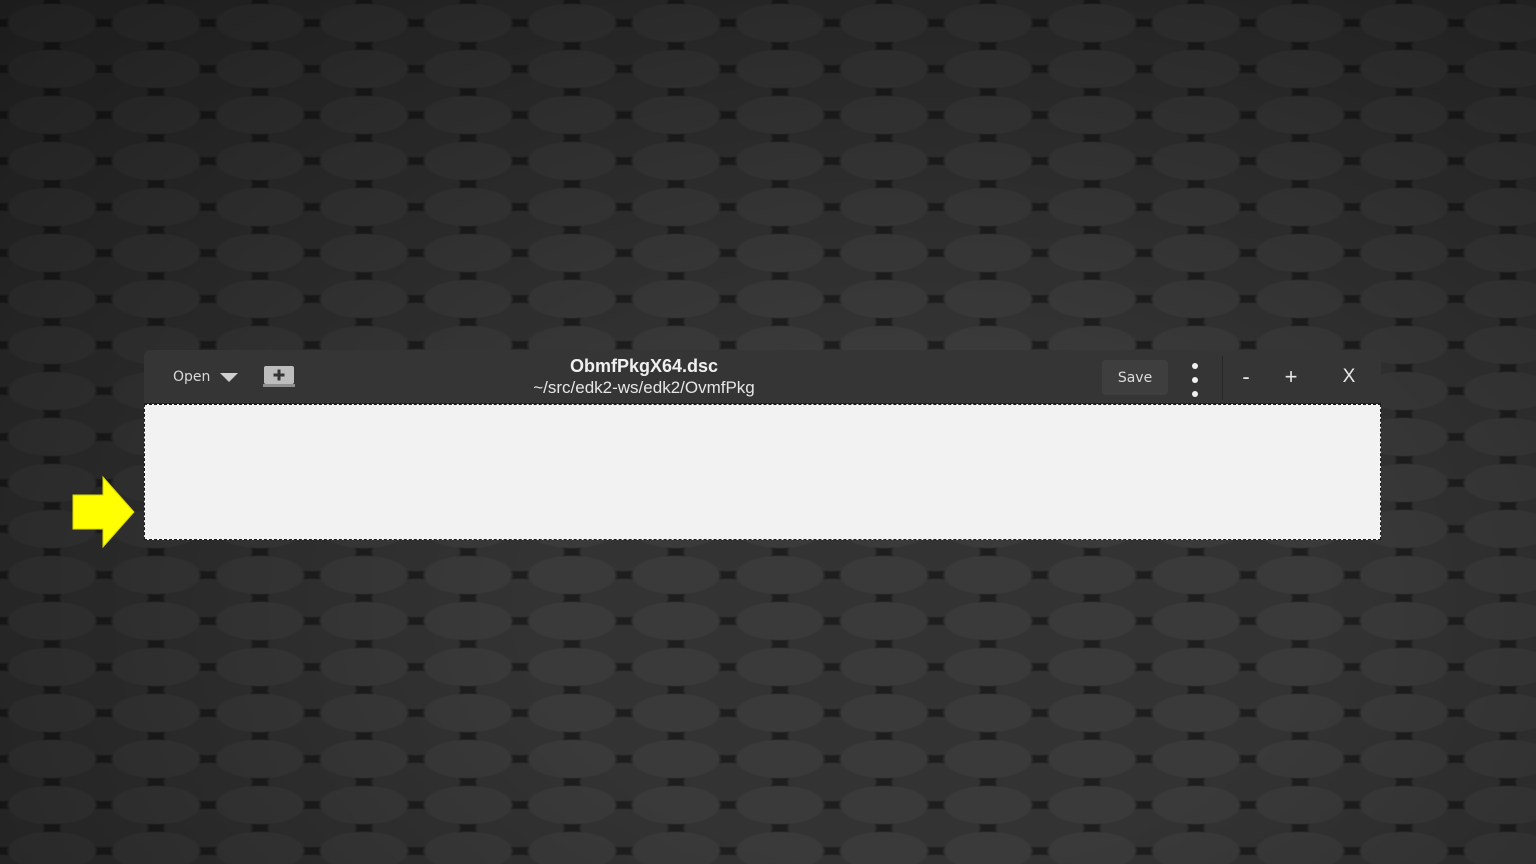  I want to click on menu-button, so click(1195, 380).